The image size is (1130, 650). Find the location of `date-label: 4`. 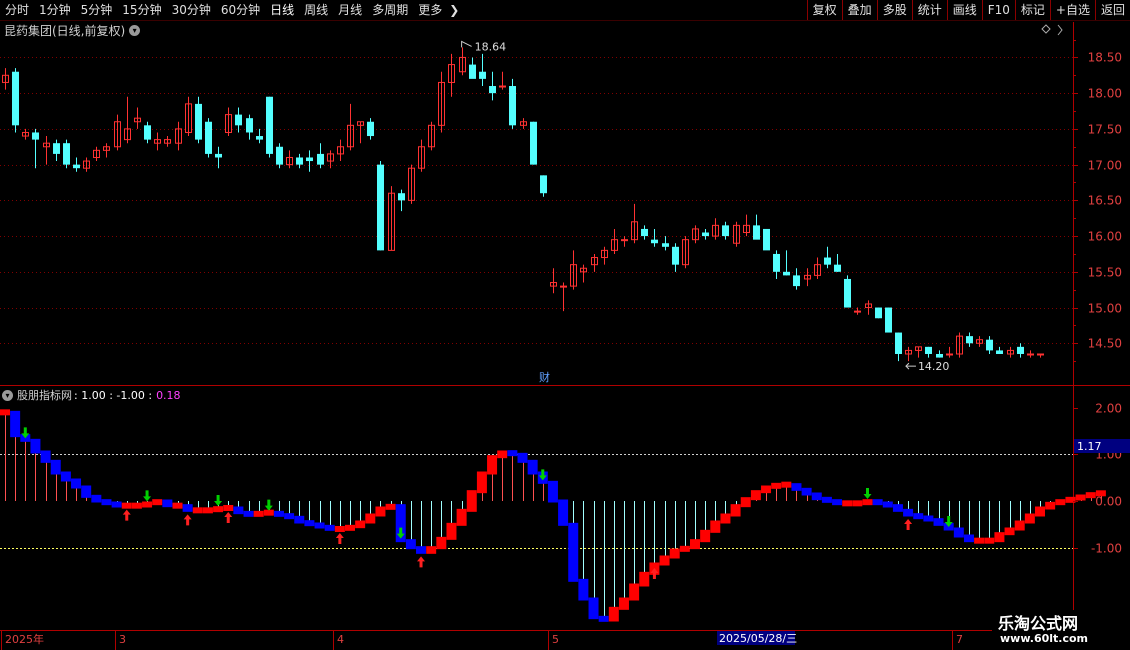

date-label: 4 is located at coordinates (340, 639).